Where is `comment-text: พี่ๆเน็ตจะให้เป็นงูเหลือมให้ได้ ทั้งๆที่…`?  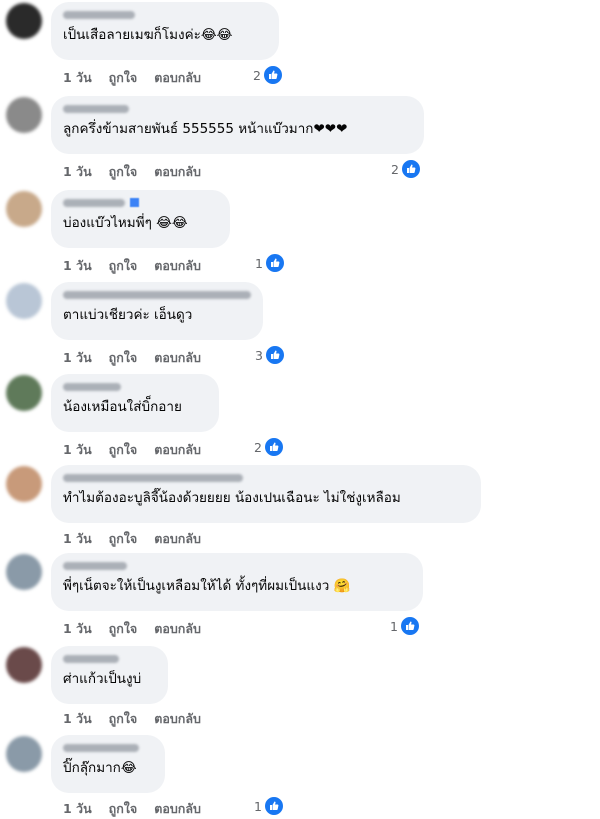
comment-text: พี่ๆเน็ตจะให้เป็นงูเหลือมให้ได้ ทั้งๆที่… is located at coordinates (207, 586).